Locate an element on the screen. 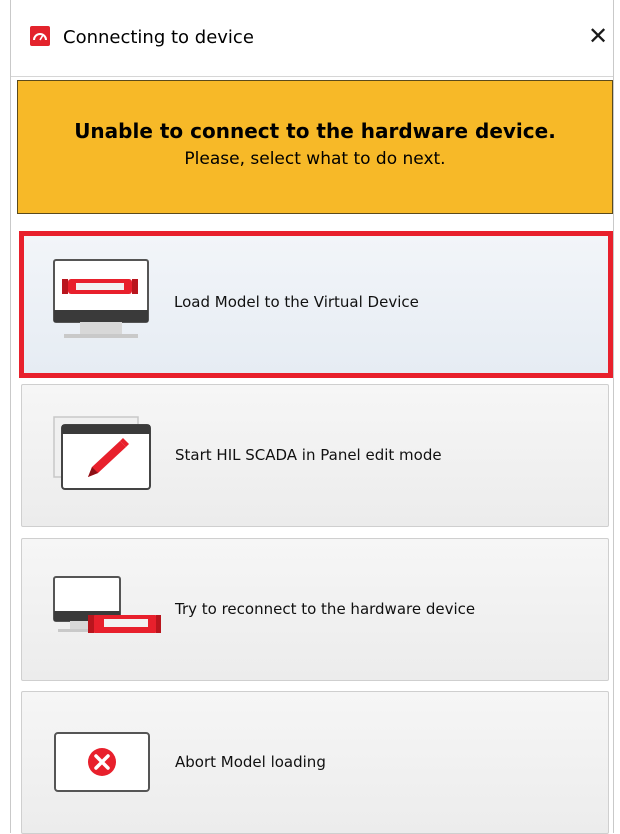  reconnect-hardware-icon is located at coordinates (107, 604).